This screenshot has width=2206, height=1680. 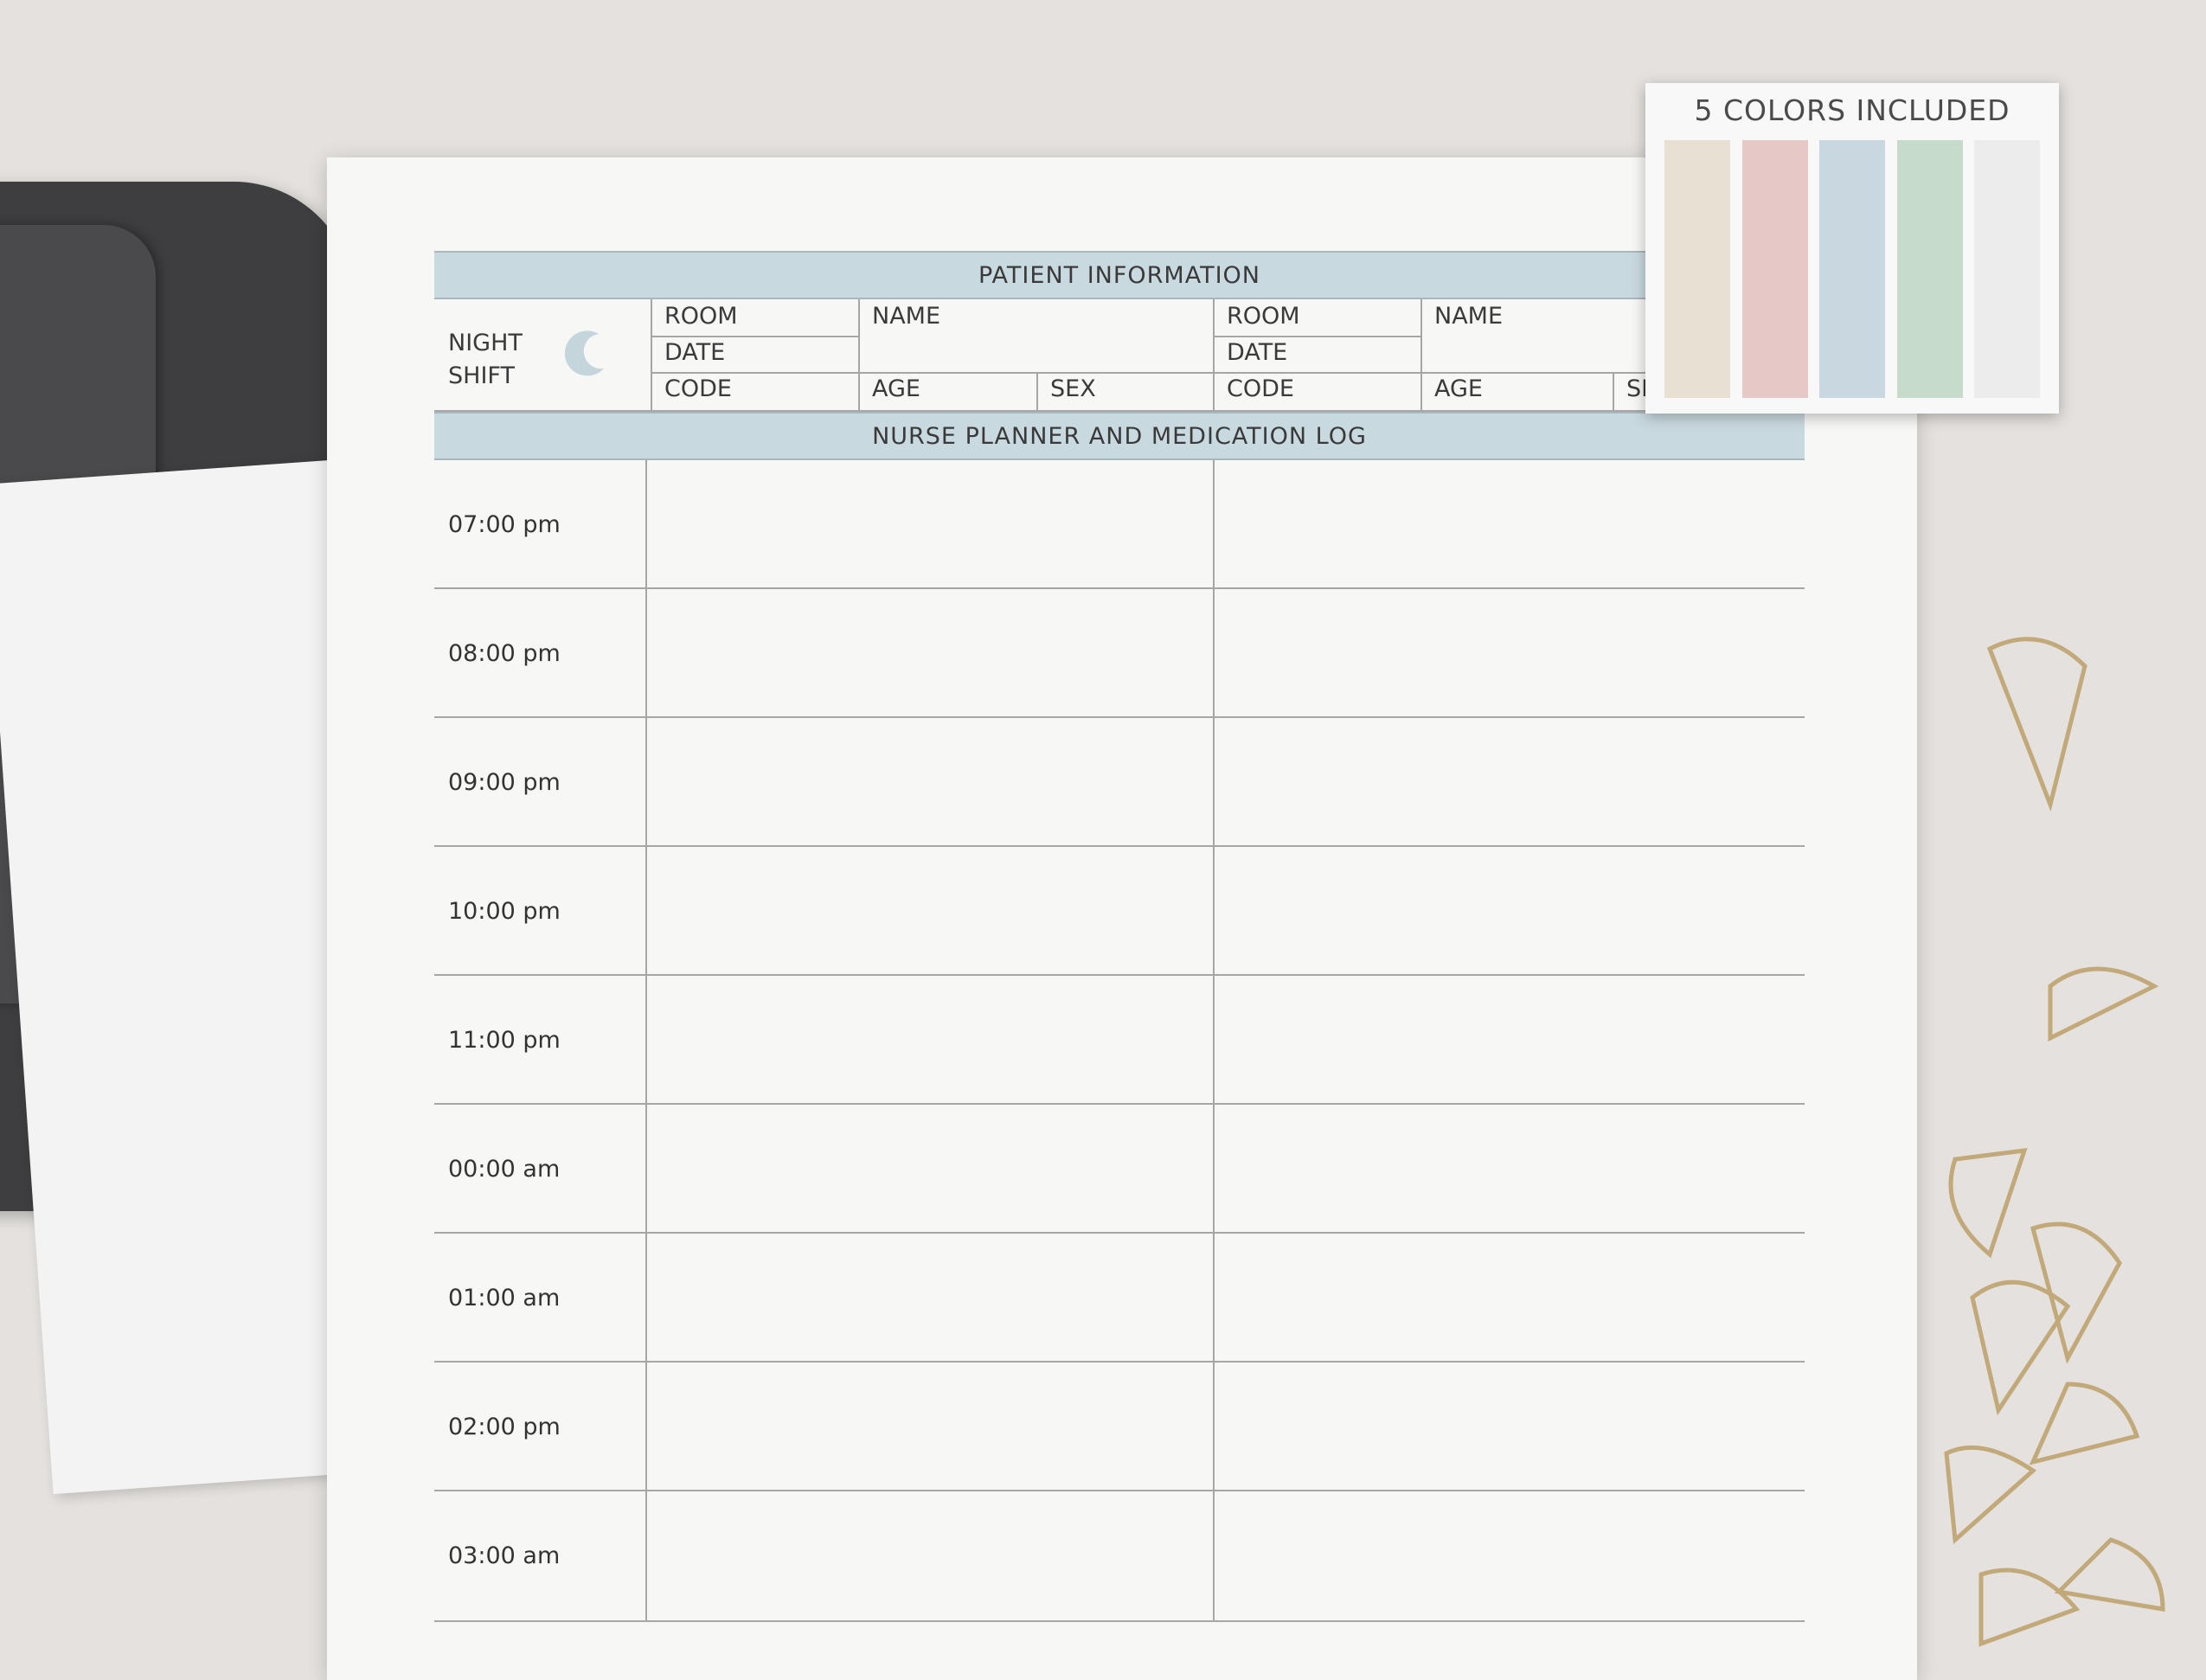 I want to click on date-label-left: DATE, so click(x=695, y=352).